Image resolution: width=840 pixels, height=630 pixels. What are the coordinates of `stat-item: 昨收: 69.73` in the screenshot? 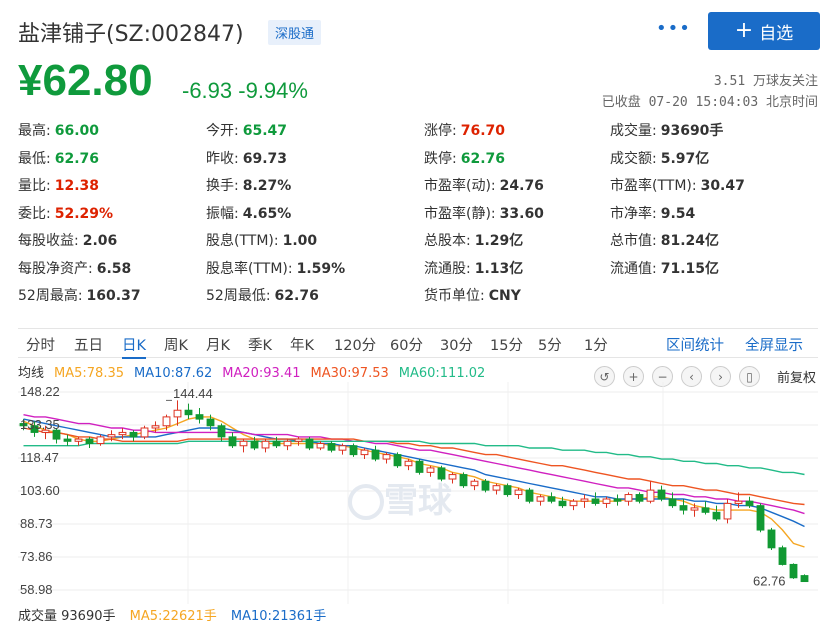 It's located at (246, 158).